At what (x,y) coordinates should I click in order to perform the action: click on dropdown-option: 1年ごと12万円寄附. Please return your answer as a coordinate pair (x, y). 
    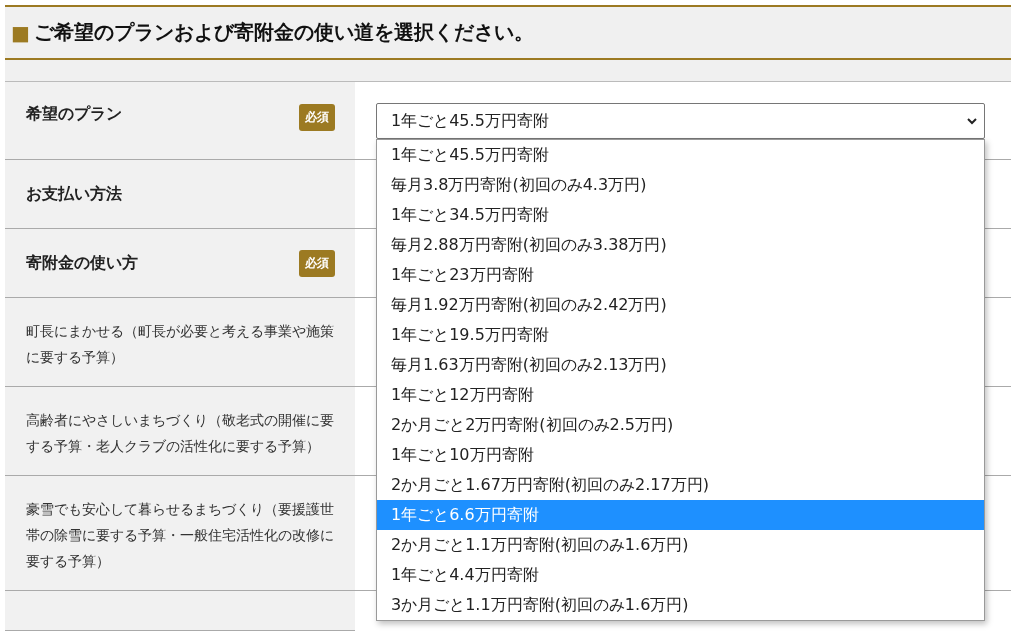
    Looking at the image, I should click on (680, 395).